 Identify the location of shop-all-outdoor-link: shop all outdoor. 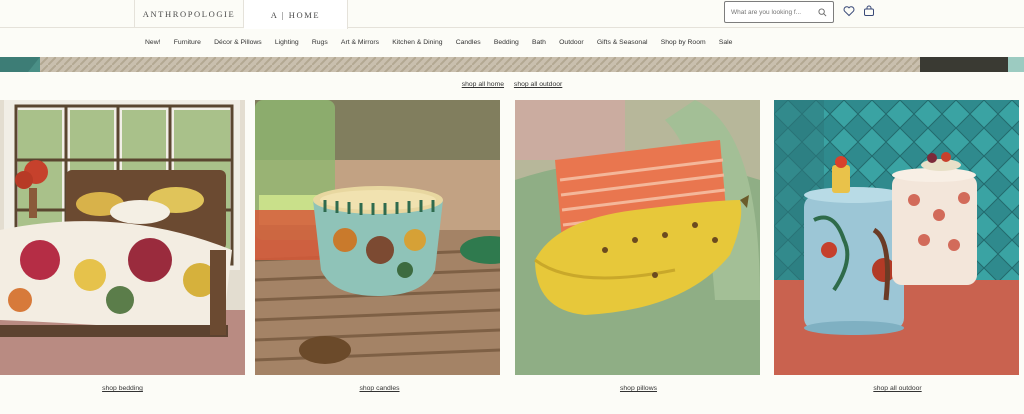
(538, 84).